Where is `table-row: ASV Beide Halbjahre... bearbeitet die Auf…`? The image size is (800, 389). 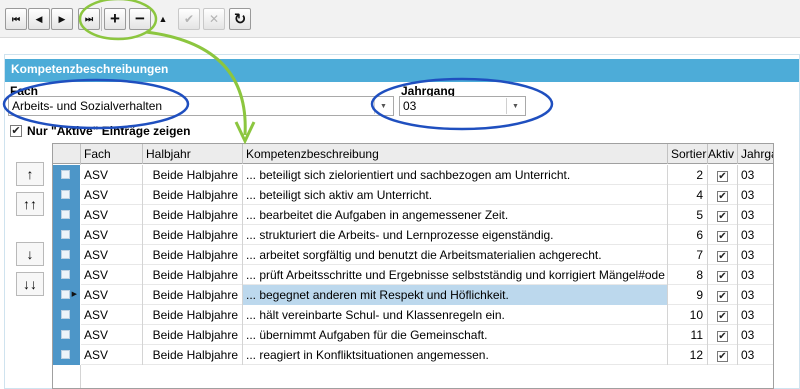 table-row: ASV Beide Halbjahre... bearbeitet die Auf… is located at coordinates (413, 215).